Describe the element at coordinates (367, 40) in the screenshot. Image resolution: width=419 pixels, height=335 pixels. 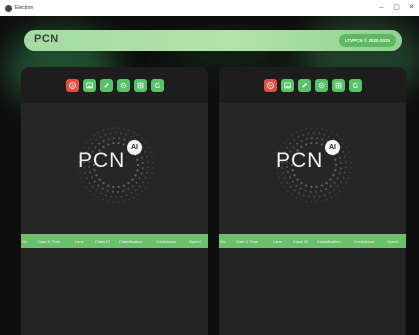
I see `copyright-badge: LTVPCN © 2020-2025` at that location.